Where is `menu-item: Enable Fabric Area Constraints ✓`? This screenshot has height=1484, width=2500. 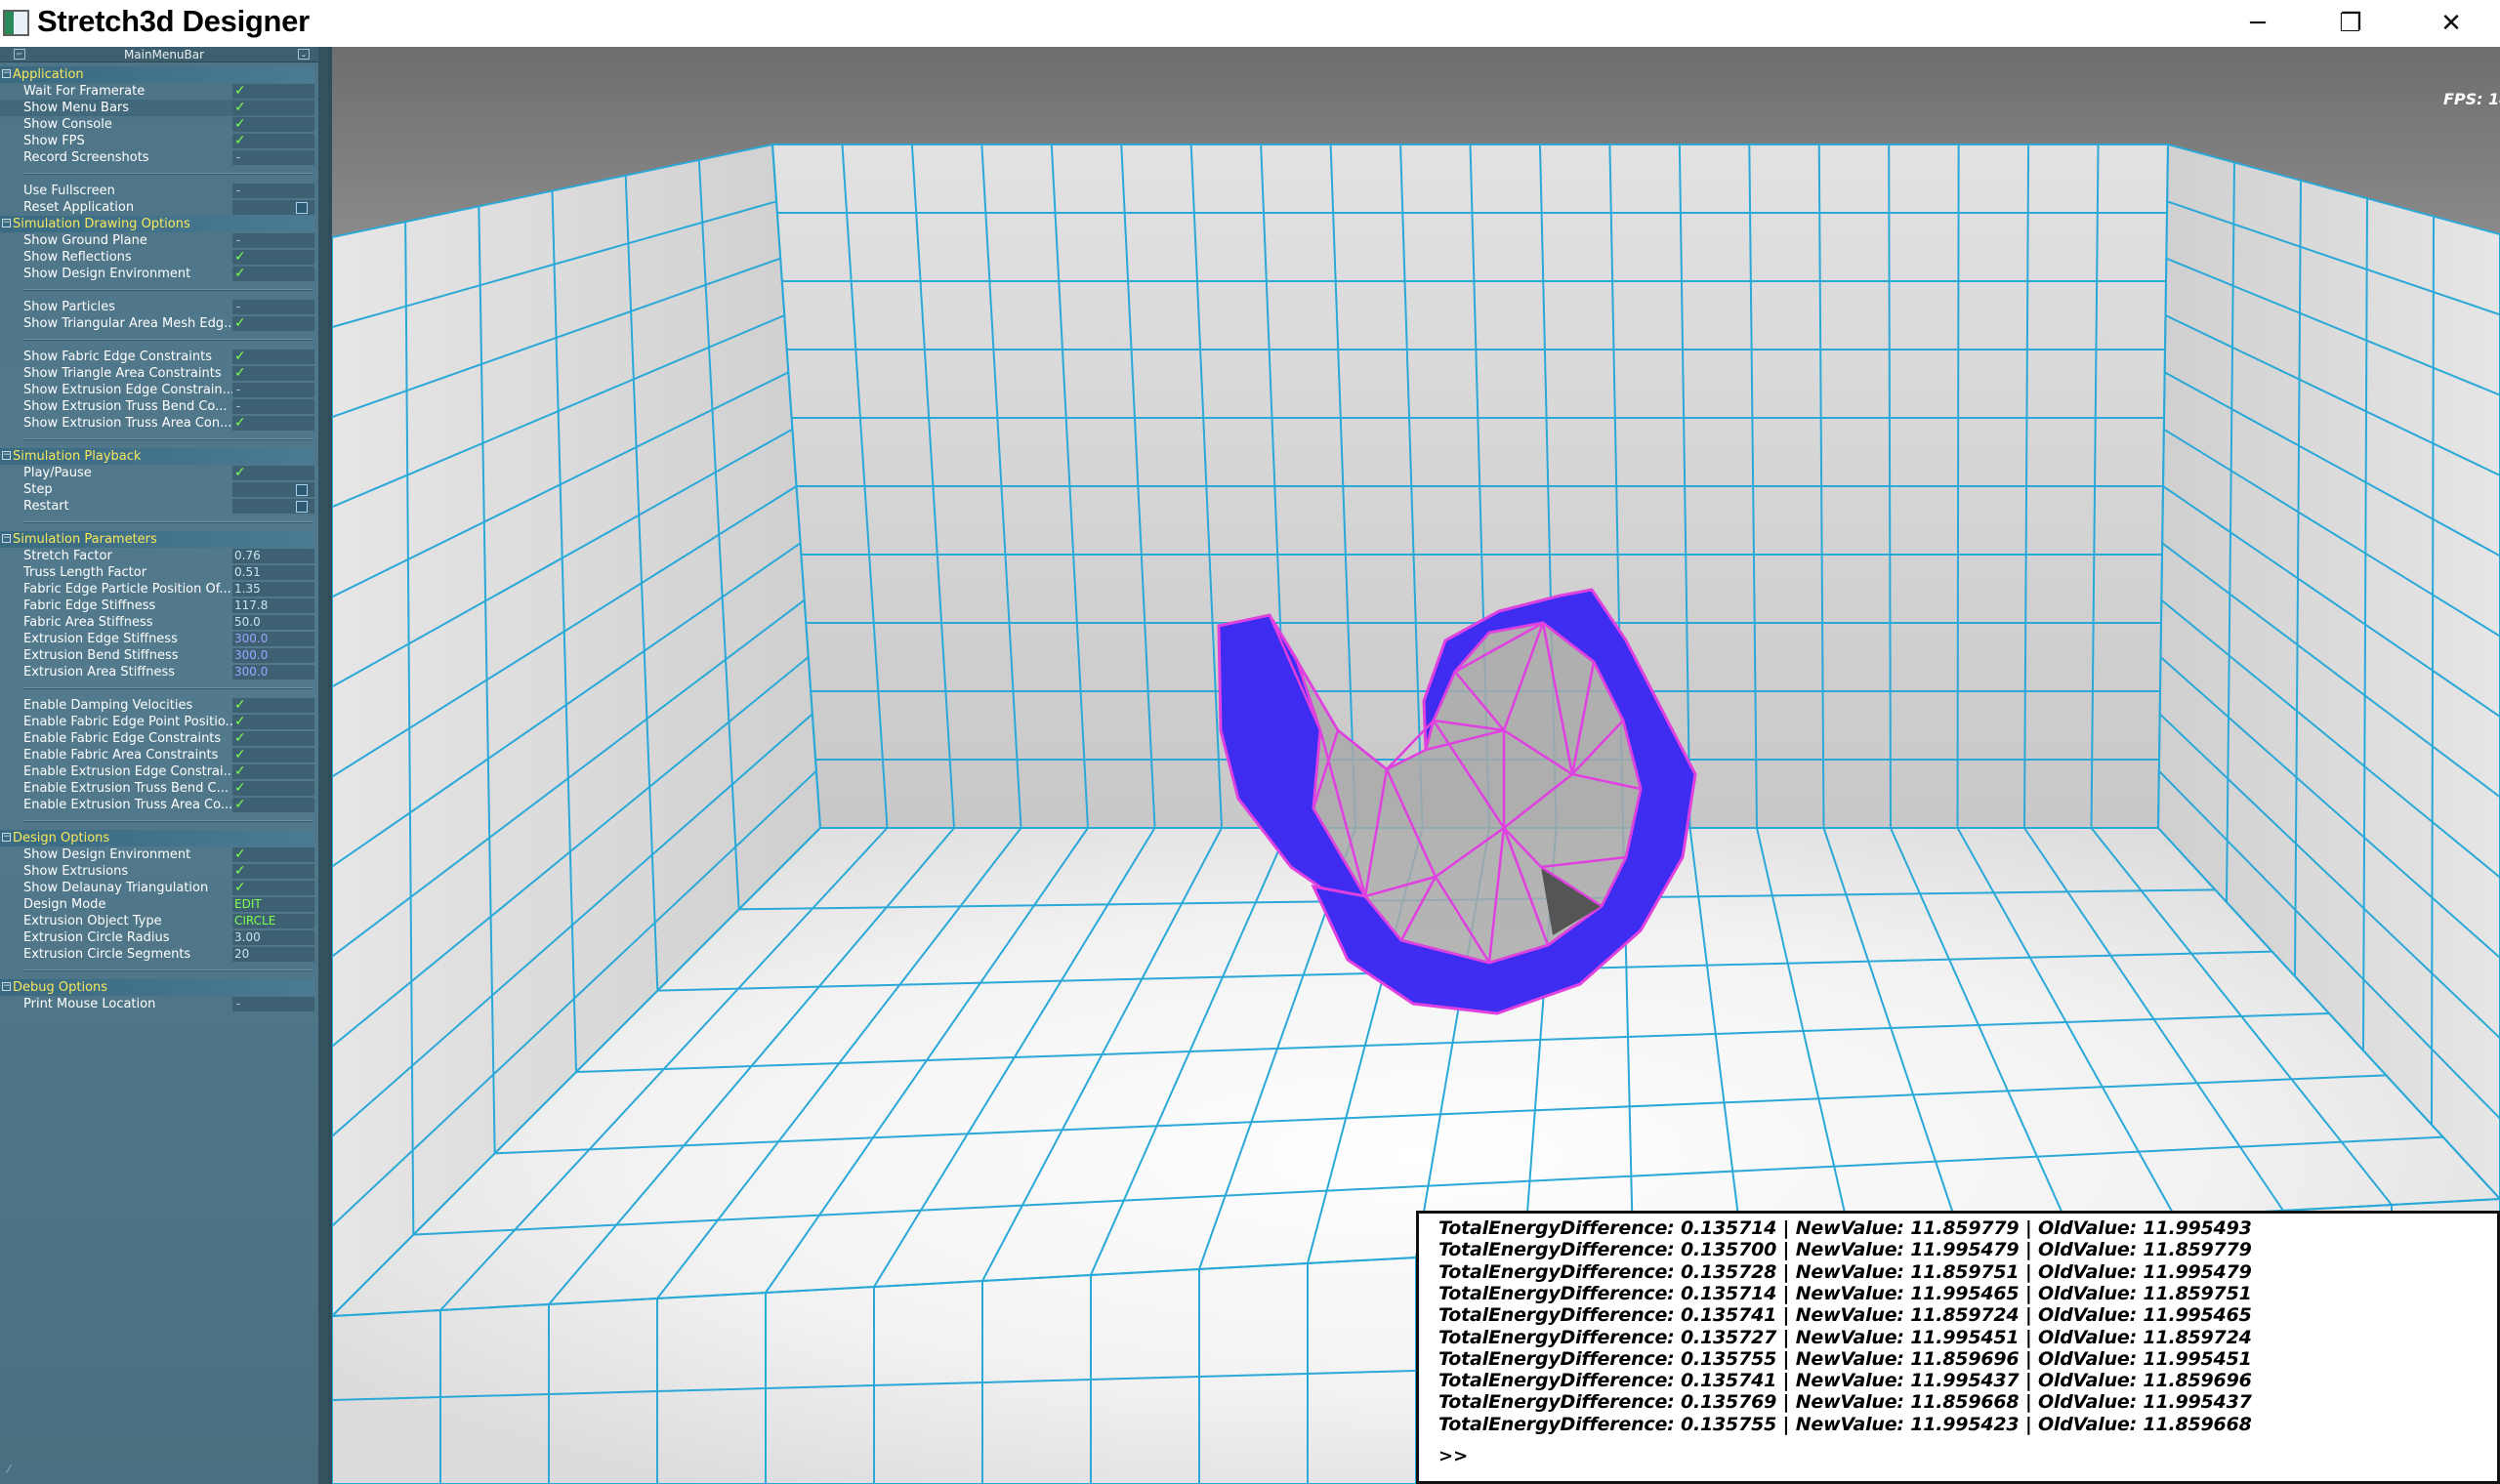 menu-item: Enable Fabric Area Constraints ✓ is located at coordinates (157, 755).